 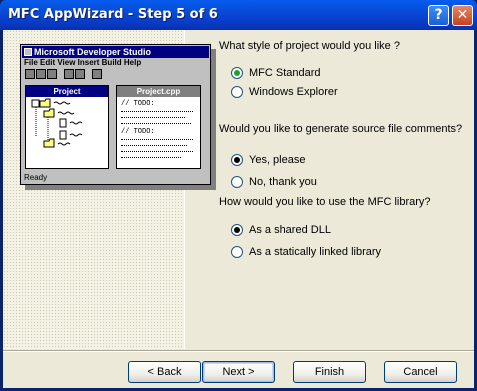 What do you see at coordinates (277, 160) in the screenshot?
I see `radio-label: Yes, please` at bounding box center [277, 160].